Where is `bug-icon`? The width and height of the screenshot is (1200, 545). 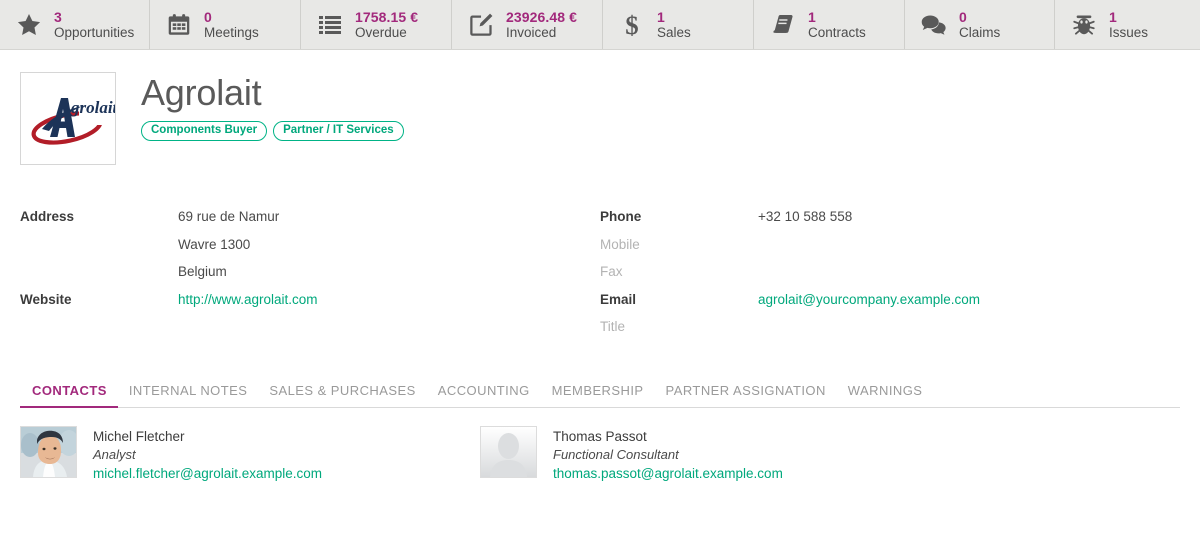 bug-icon is located at coordinates (1084, 25).